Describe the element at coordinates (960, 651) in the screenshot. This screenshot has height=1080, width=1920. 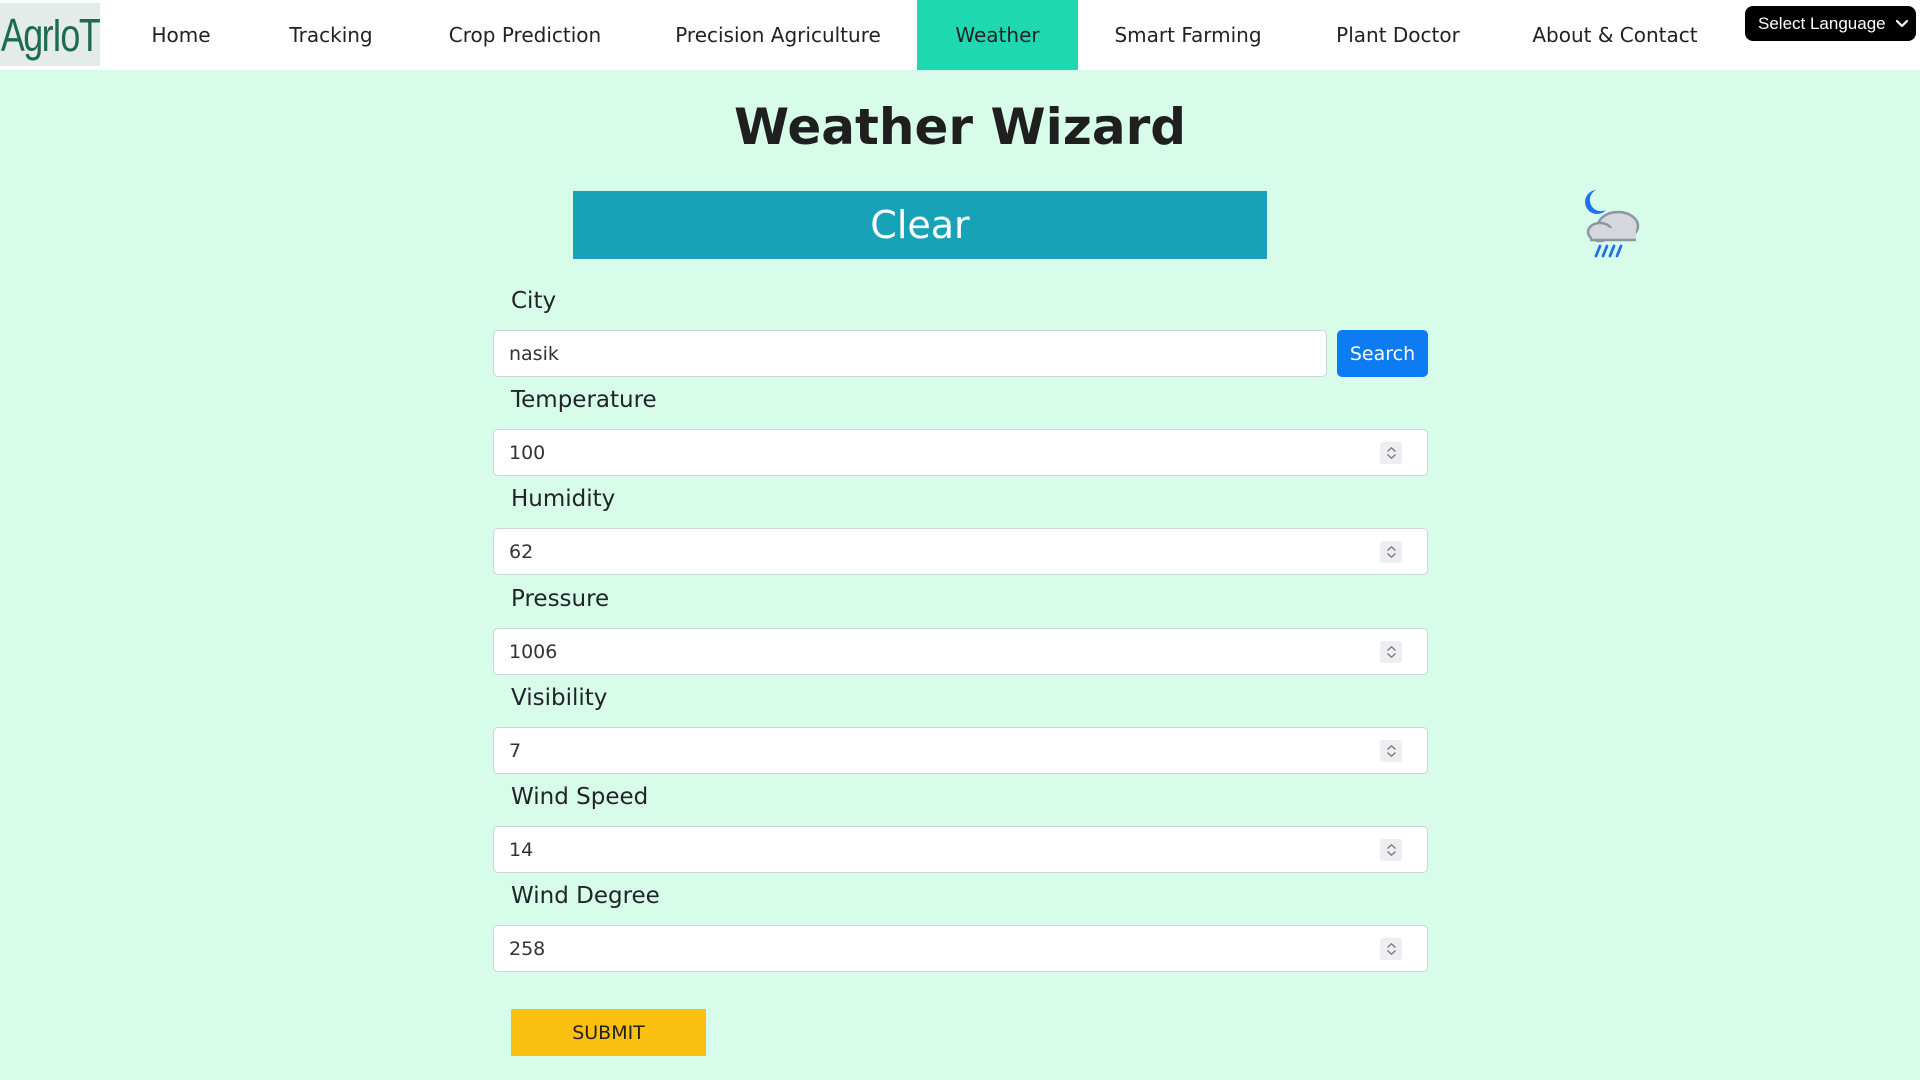
I see `pressure-input: 1006` at that location.